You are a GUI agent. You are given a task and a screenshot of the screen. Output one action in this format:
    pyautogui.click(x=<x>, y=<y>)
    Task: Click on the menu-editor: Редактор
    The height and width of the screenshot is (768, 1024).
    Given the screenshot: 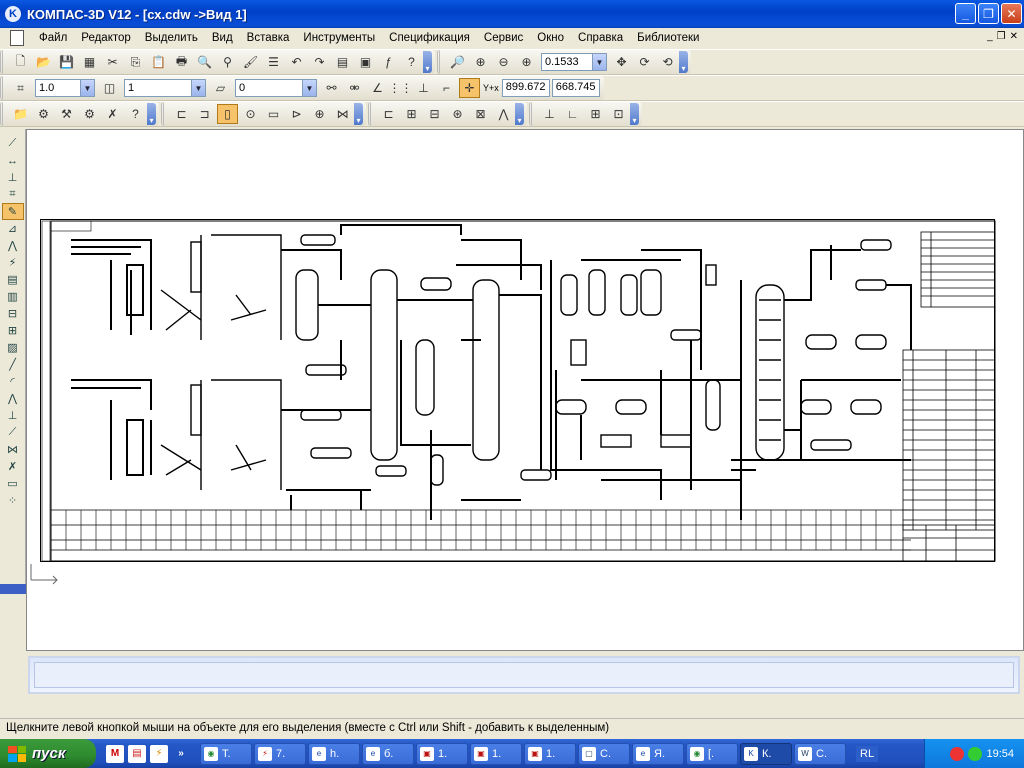 What is the action you would take?
    pyautogui.click(x=106, y=38)
    